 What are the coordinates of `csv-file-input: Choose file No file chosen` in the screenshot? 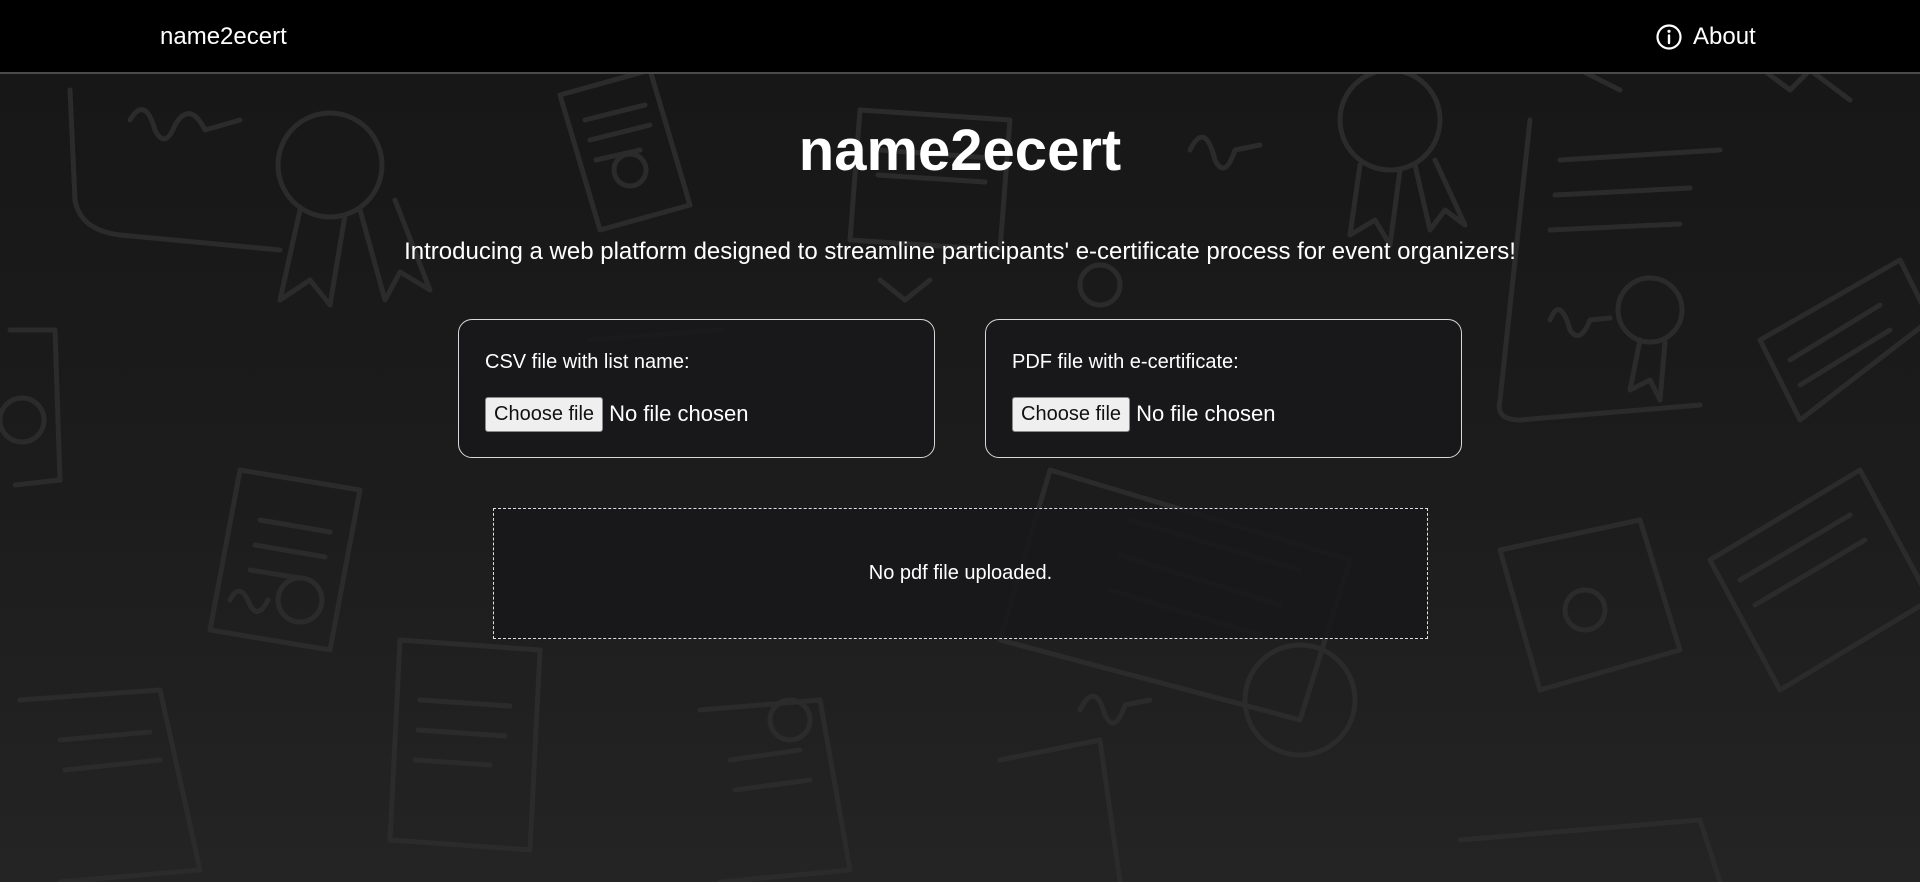 It's located at (616, 414).